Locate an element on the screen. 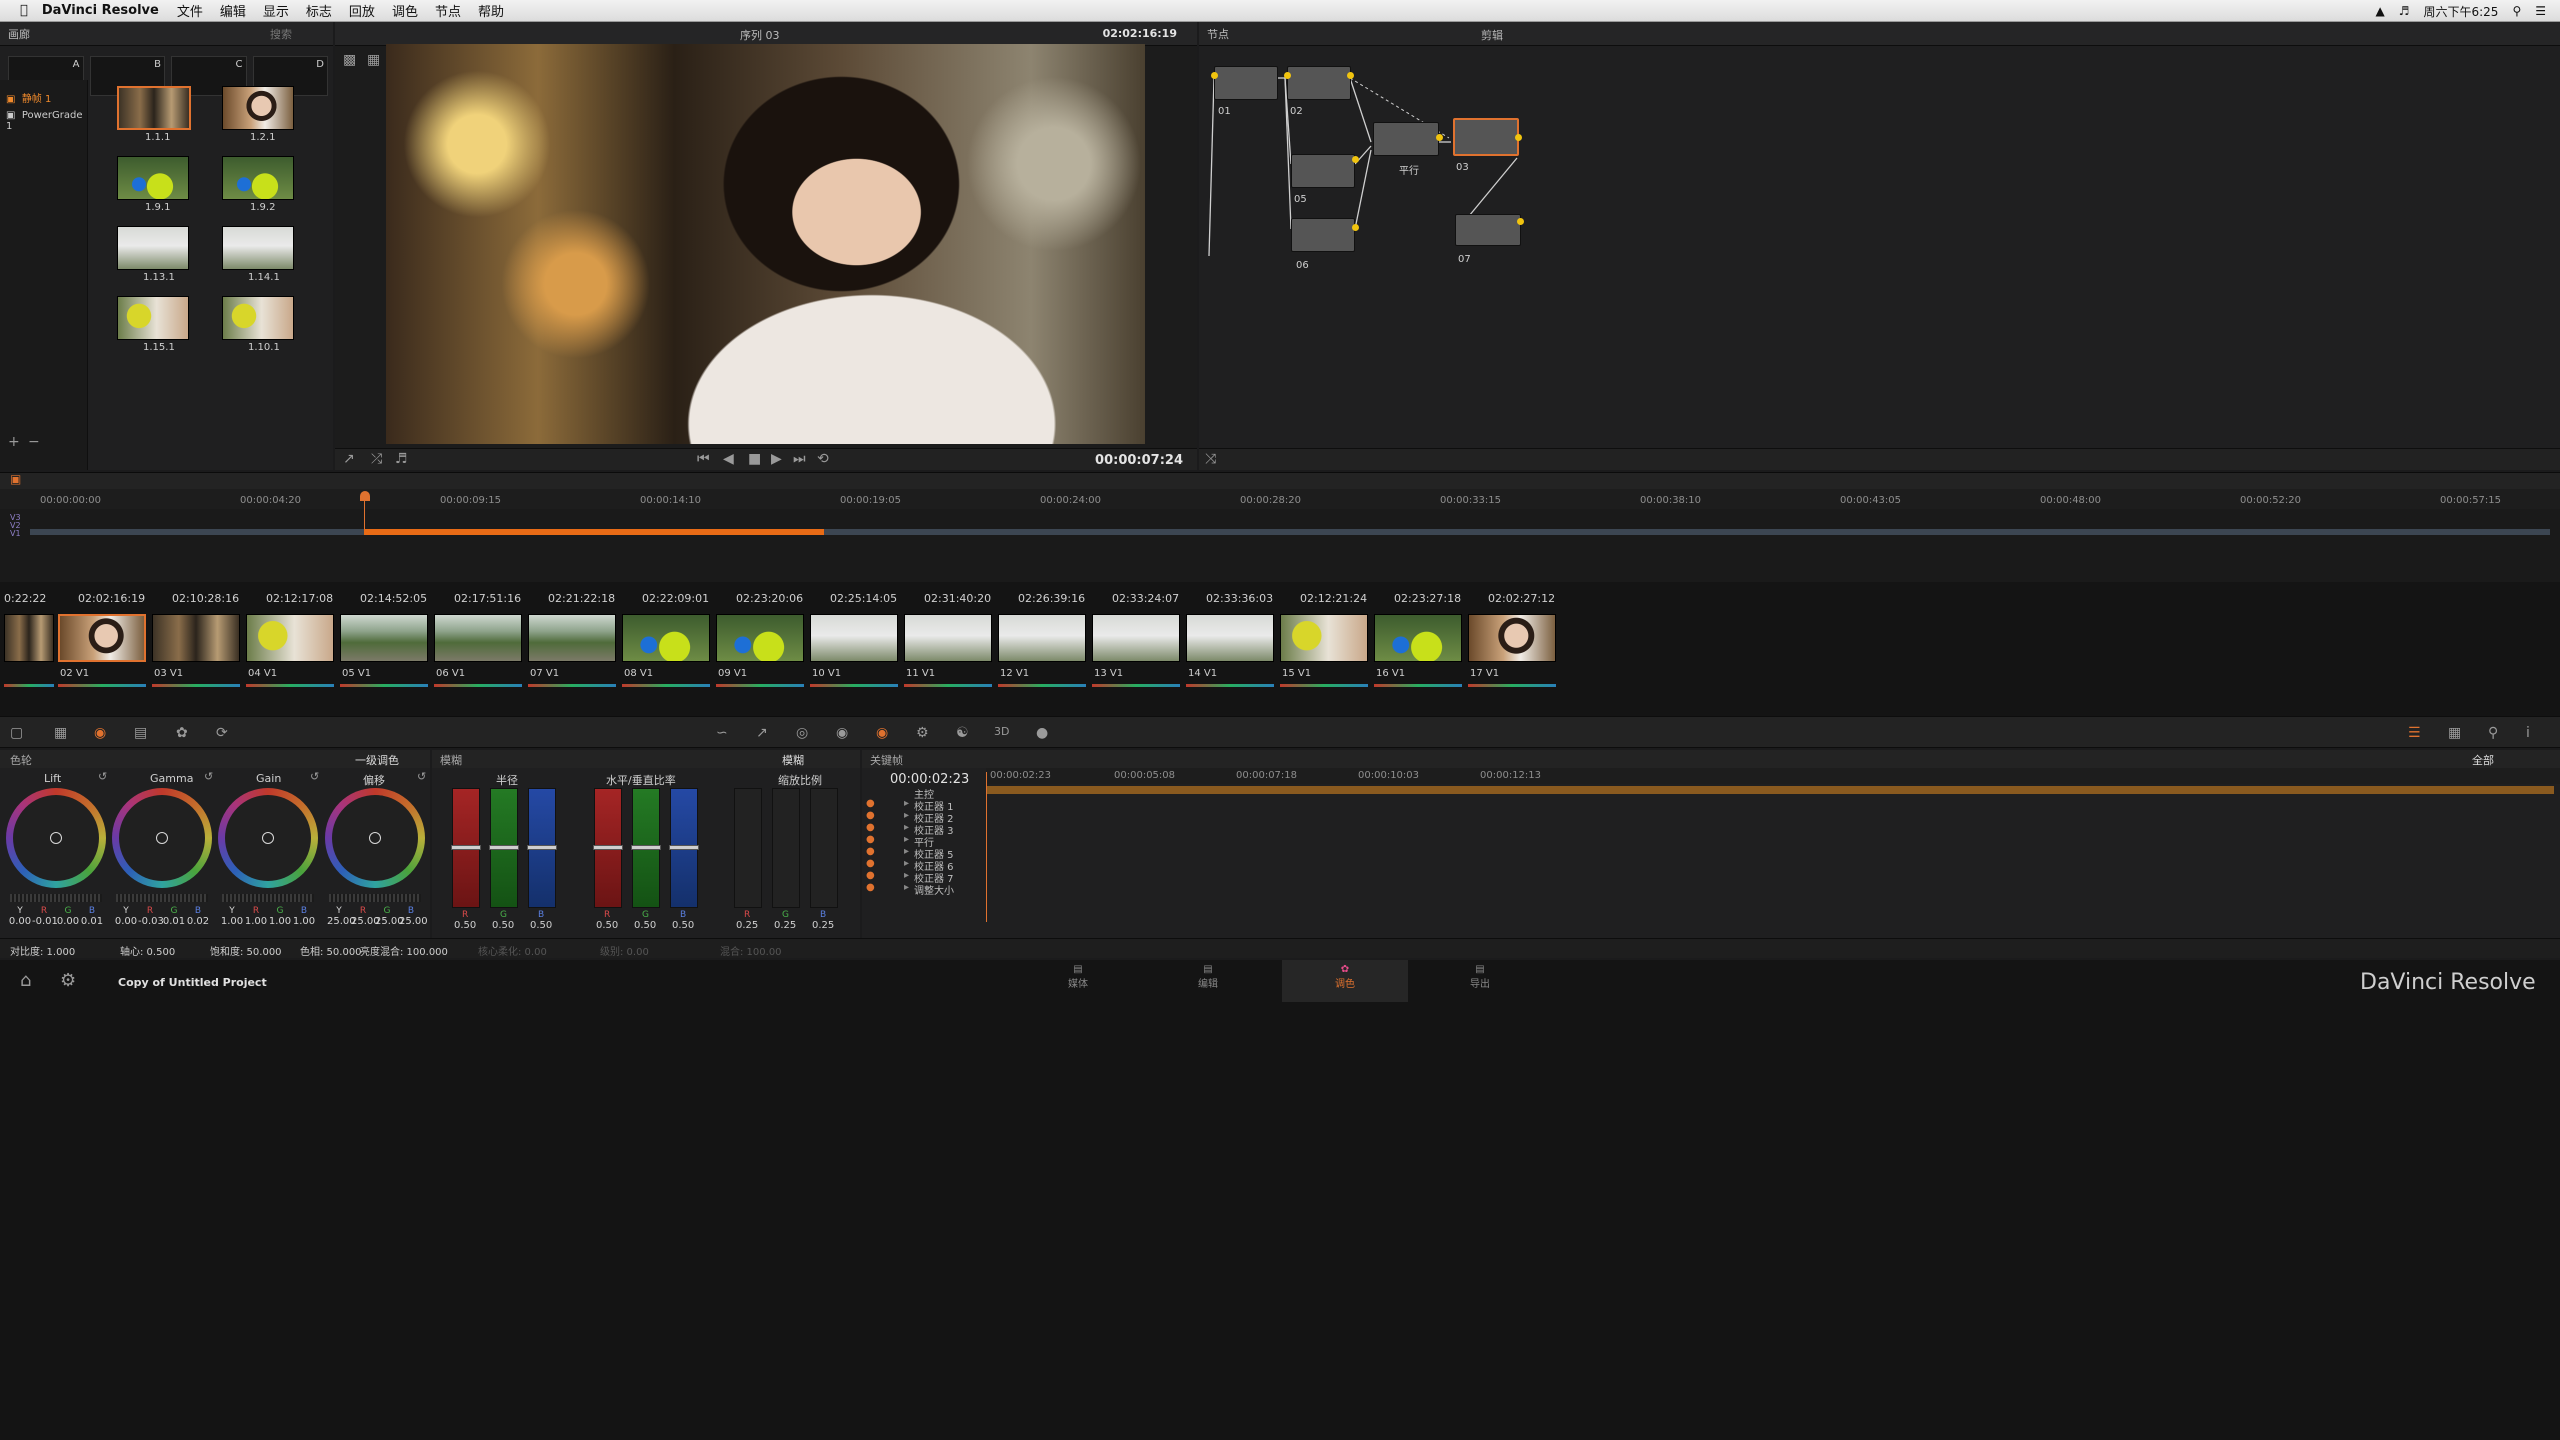  album-stills: ▣ 静帧 1 is located at coordinates (28, 97).